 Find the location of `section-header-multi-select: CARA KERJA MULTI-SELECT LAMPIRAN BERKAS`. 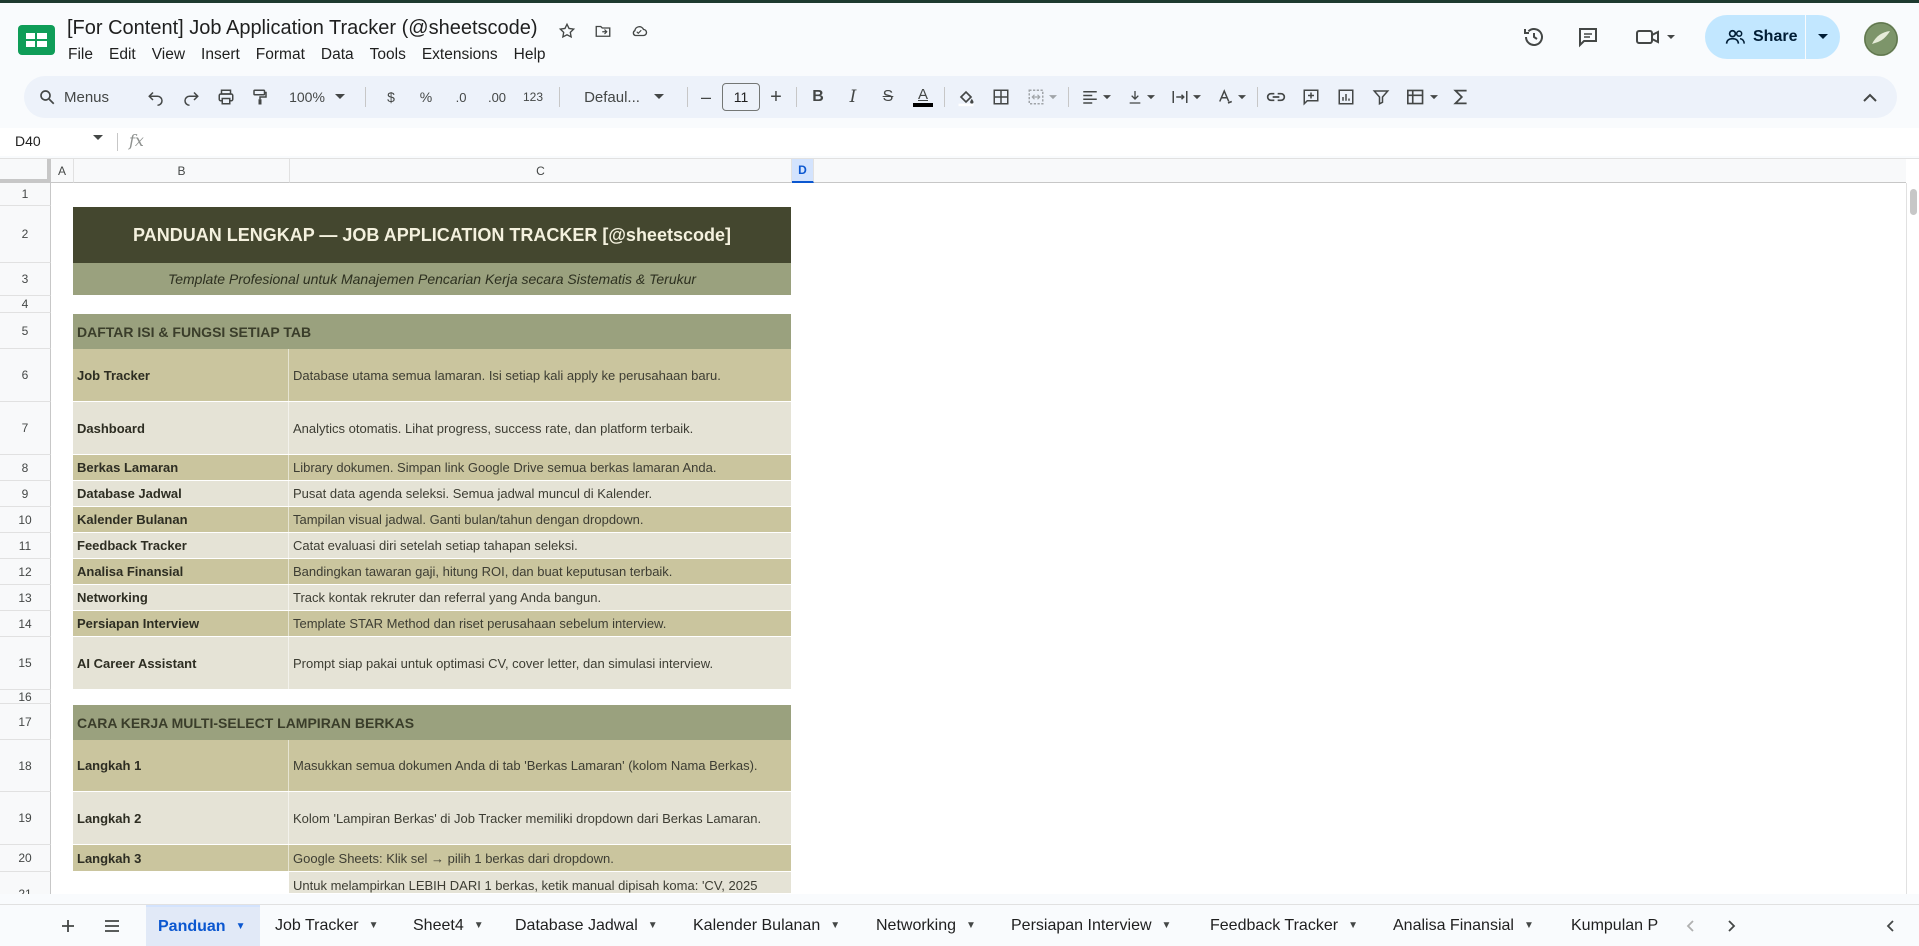

section-header-multi-select: CARA KERJA MULTI-SELECT LAMPIRAN BERKAS is located at coordinates (432, 722).